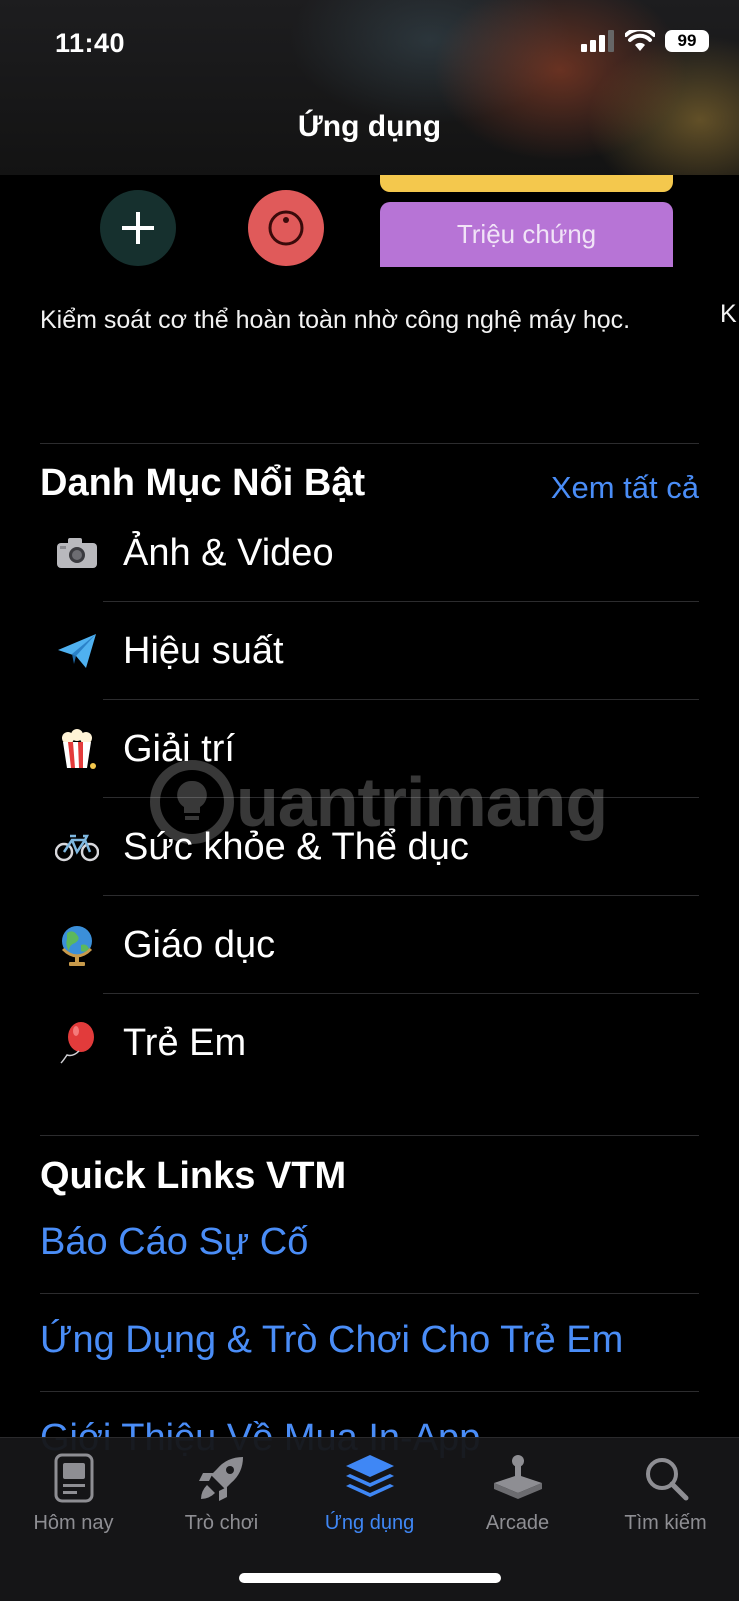 Image resolution: width=739 pixels, height=1601 pixels. What do you see at coordinates (369, 1523) in the screenshot?
I see `tab-label: Ứng dụng` at bounding box center [369, 1523].